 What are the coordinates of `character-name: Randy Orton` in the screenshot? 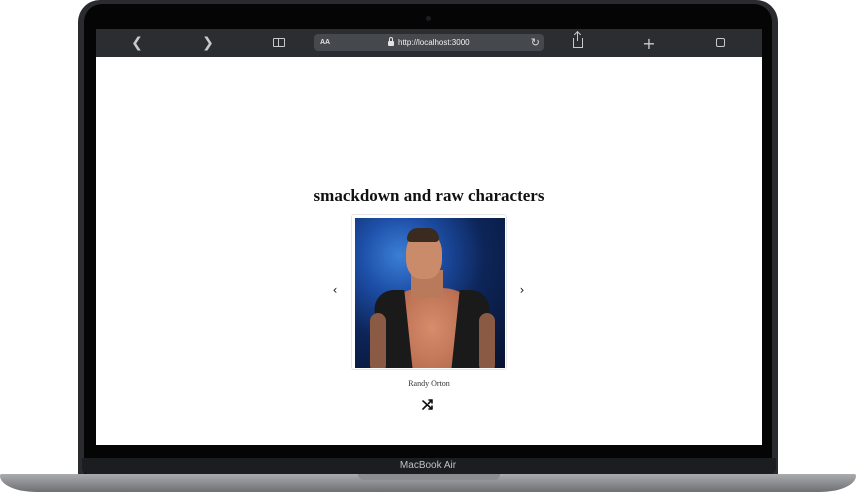 It's located at (429, 383).